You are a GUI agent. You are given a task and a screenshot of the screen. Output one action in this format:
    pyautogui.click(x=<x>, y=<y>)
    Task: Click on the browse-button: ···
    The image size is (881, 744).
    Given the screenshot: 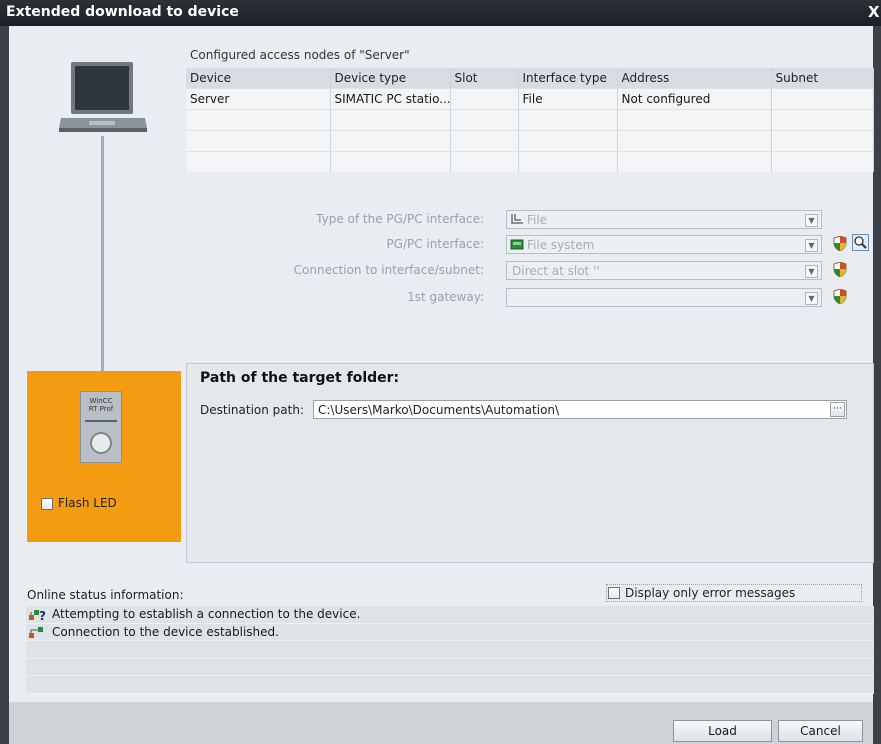 What is the action you would take?
    pyautogui.click(x=837, y=409)
    